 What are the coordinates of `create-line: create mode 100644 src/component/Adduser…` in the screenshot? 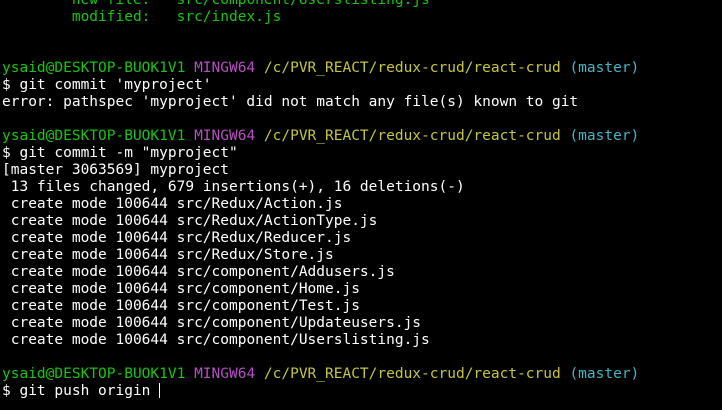 It's located at (362, 272).